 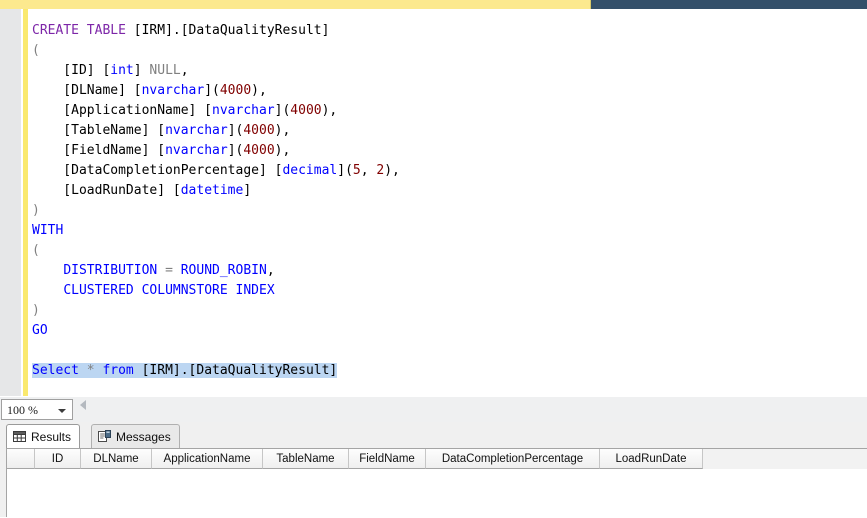 What do you see at coordinates (161, 150) in the screenshot?
I see `code-line: [FieldName] [nvarchar](4000),` at bounding box center [161, 150].